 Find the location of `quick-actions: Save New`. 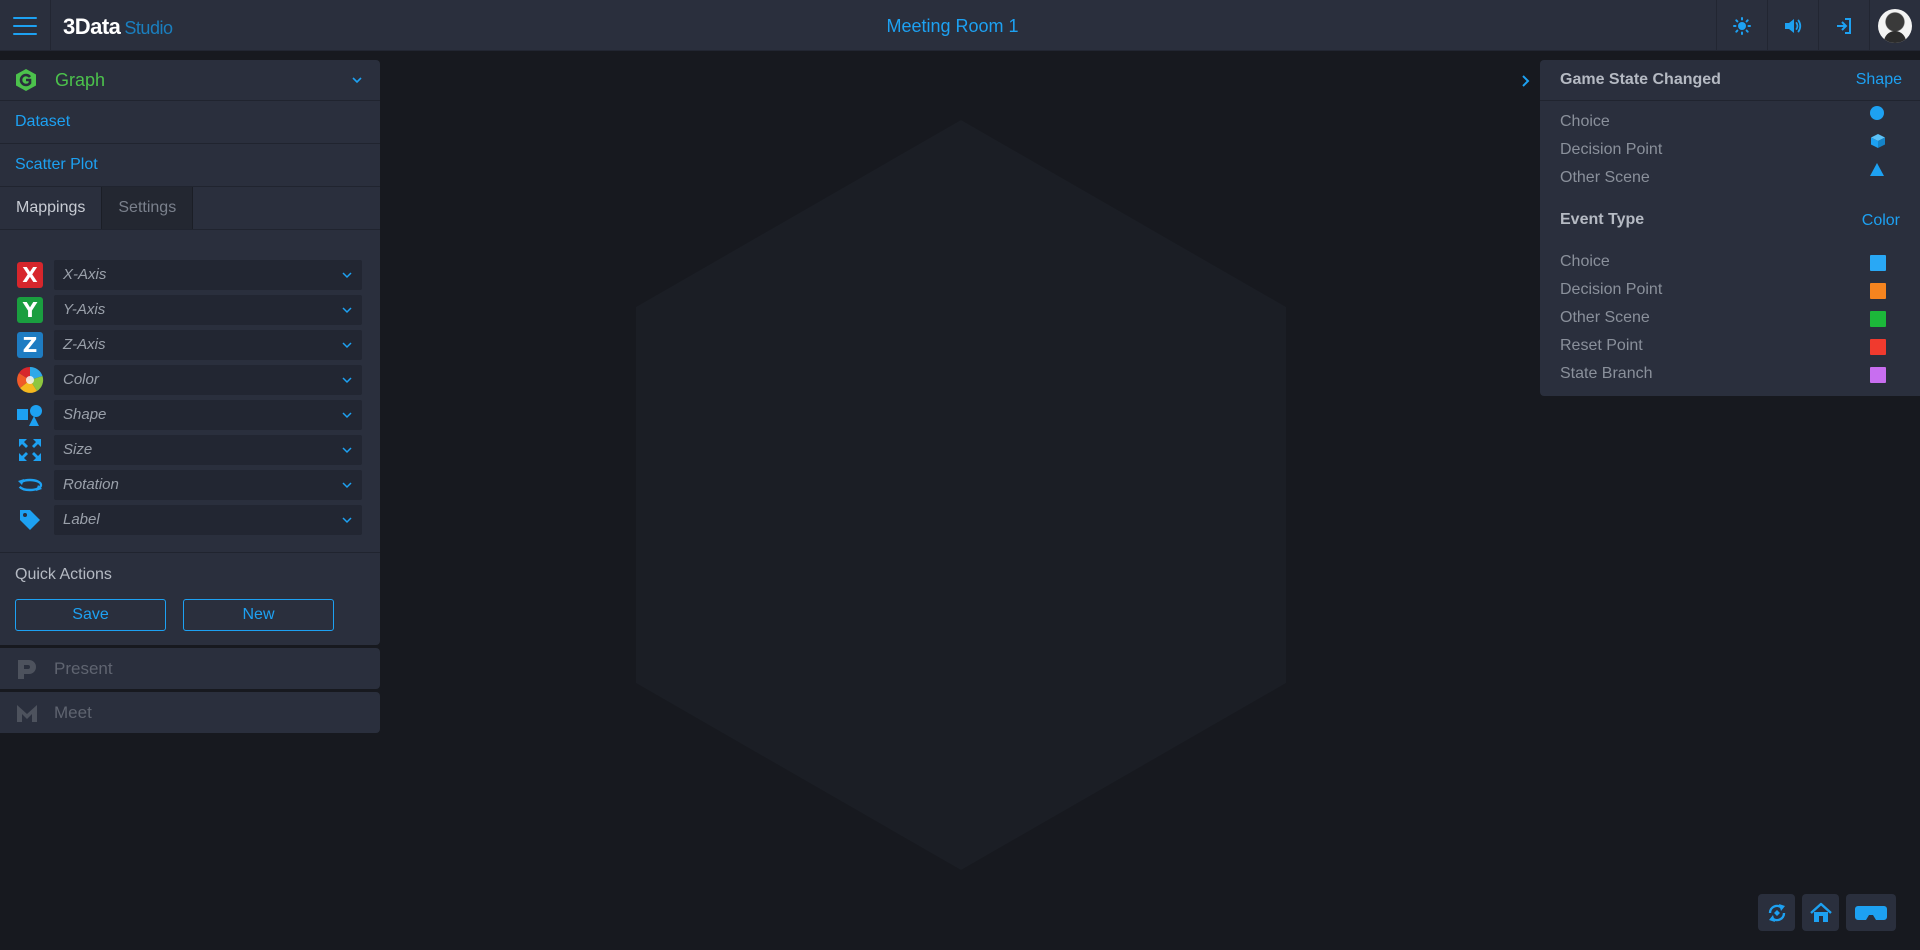

quick-actions: Save New is located at coordinates (190, 615).